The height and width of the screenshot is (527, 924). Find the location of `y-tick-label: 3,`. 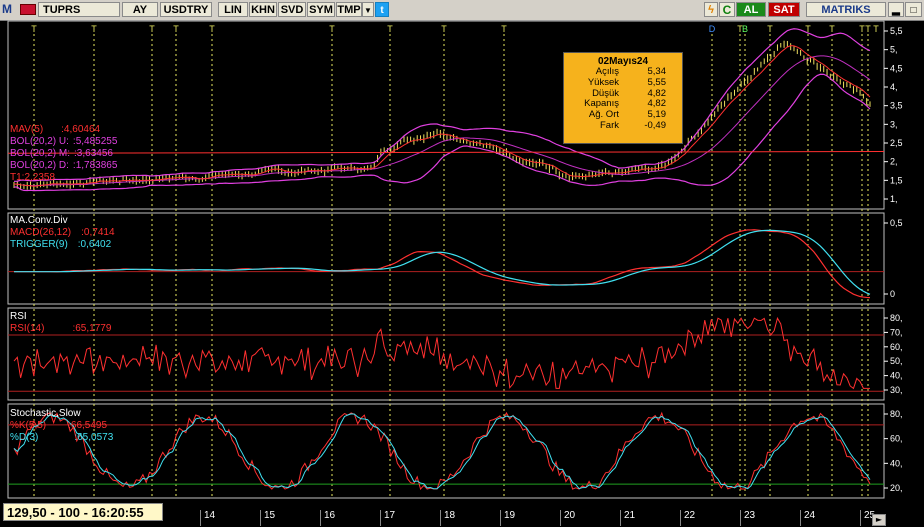

y-tick-label: 3, is located at coordinates (894, 124).